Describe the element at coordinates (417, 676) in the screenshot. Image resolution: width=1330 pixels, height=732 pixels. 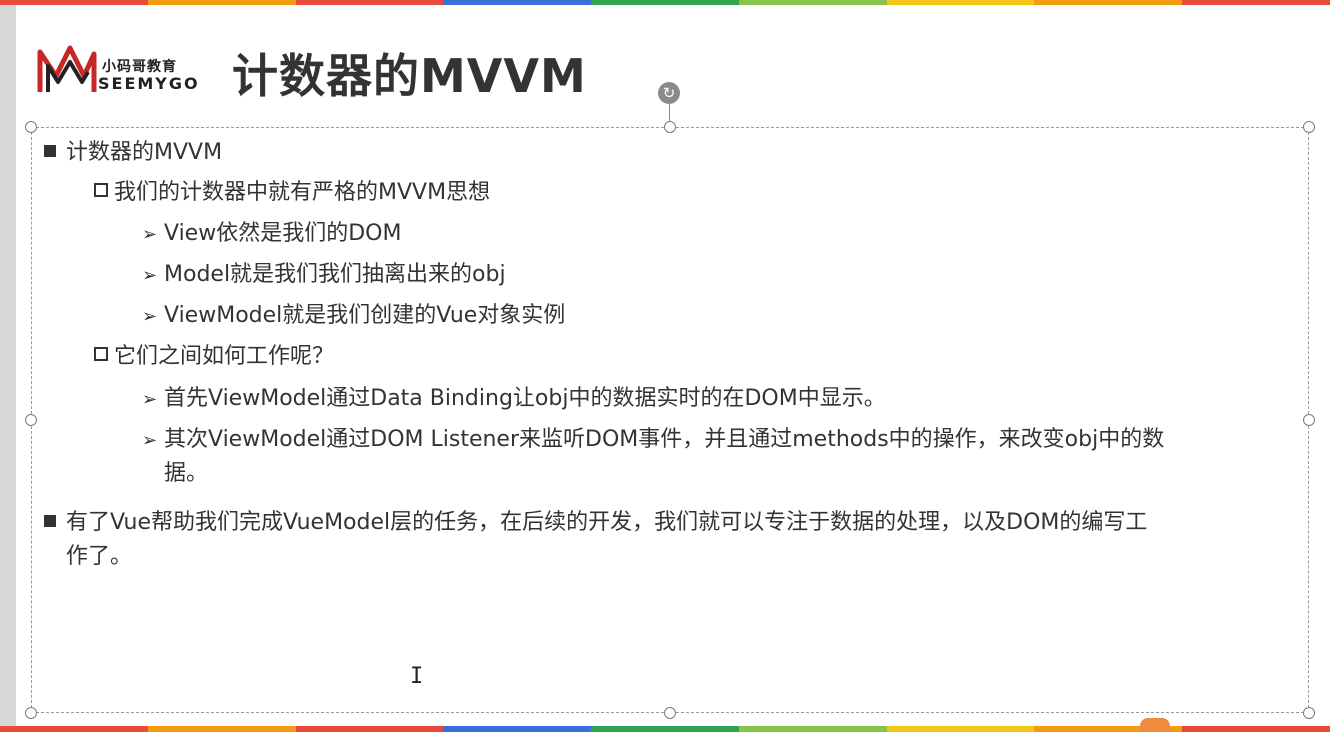
I see `text-cursor-icon: I` at that location.